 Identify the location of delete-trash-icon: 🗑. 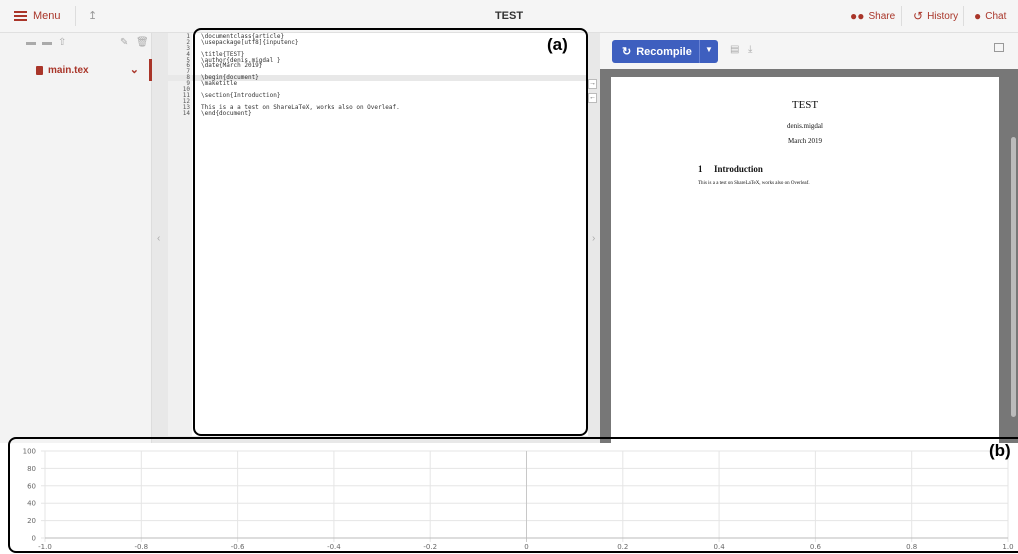
(142, 42).